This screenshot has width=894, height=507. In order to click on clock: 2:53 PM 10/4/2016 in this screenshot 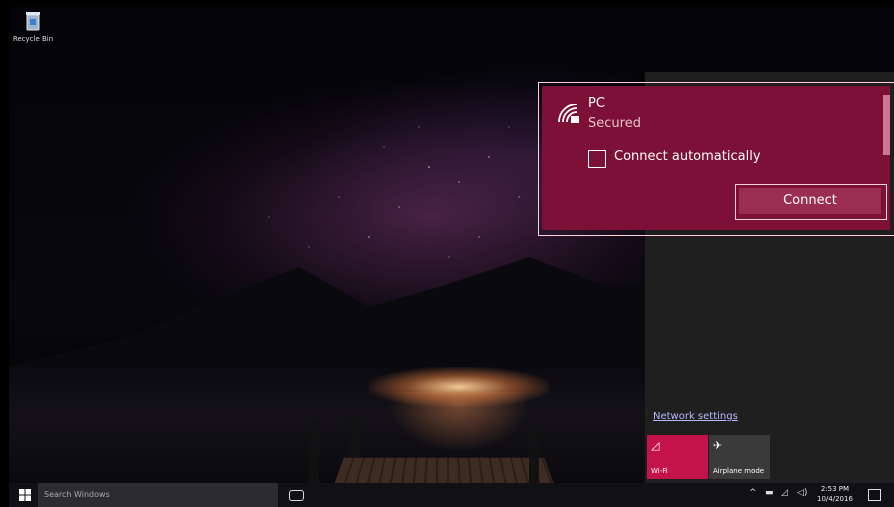, I will do `click(835, 494)`.